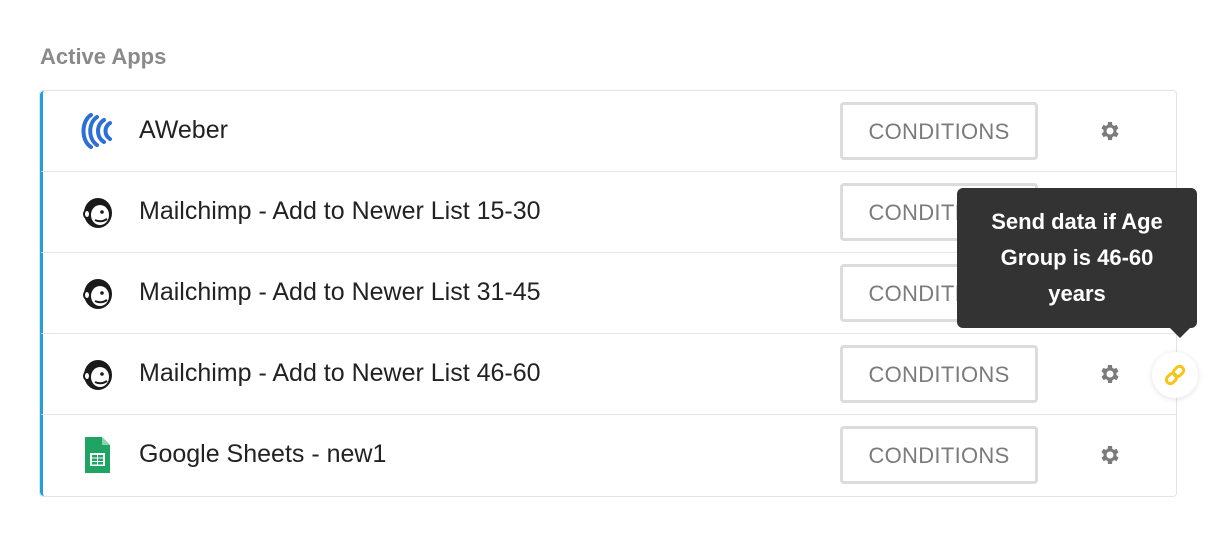 The width and height of the screenshot is (1220, 552). Describe the element at coordinates (1077, 258) in the screenshot. I see `tooltip: Send data if Age Group is 46-60 years` at that location.